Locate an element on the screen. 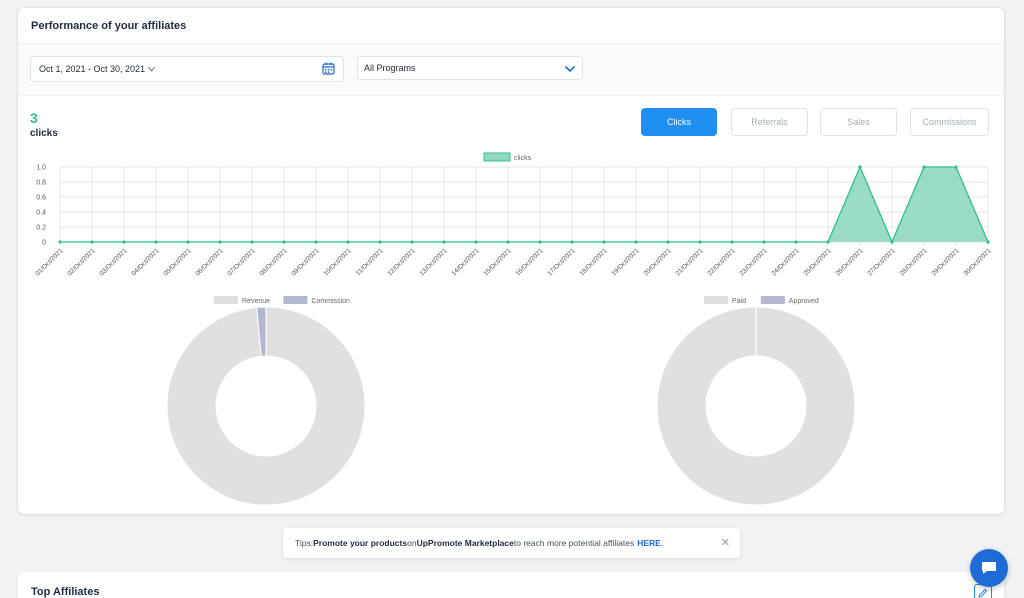 The width and height of the screenshot is (1024, 598). filters-bar: Oct 1, 2021 - Oct 30, 2021 All Programs is located at coordinates (511, 70).